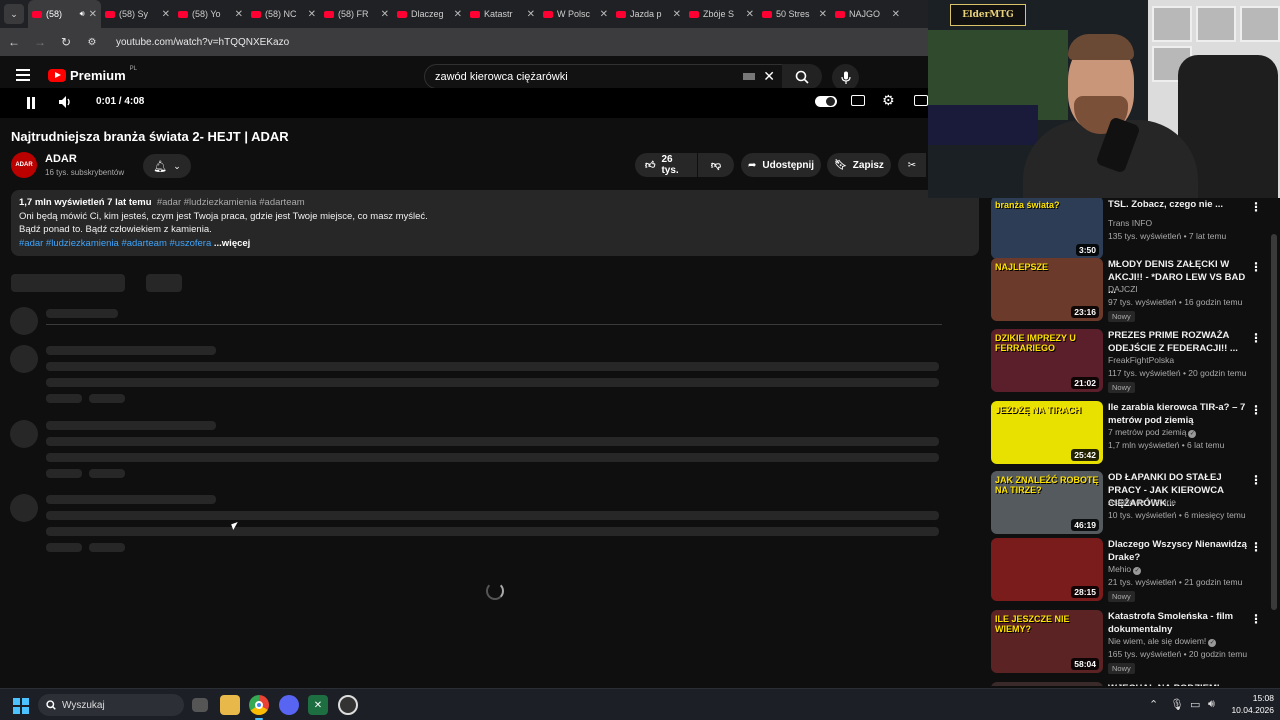 This screenshot has height=720, width=1280. Describe the element at coordinates (1123, 289) in the screenshot. I see `recommendation-channel: DAJCZI` at that location.